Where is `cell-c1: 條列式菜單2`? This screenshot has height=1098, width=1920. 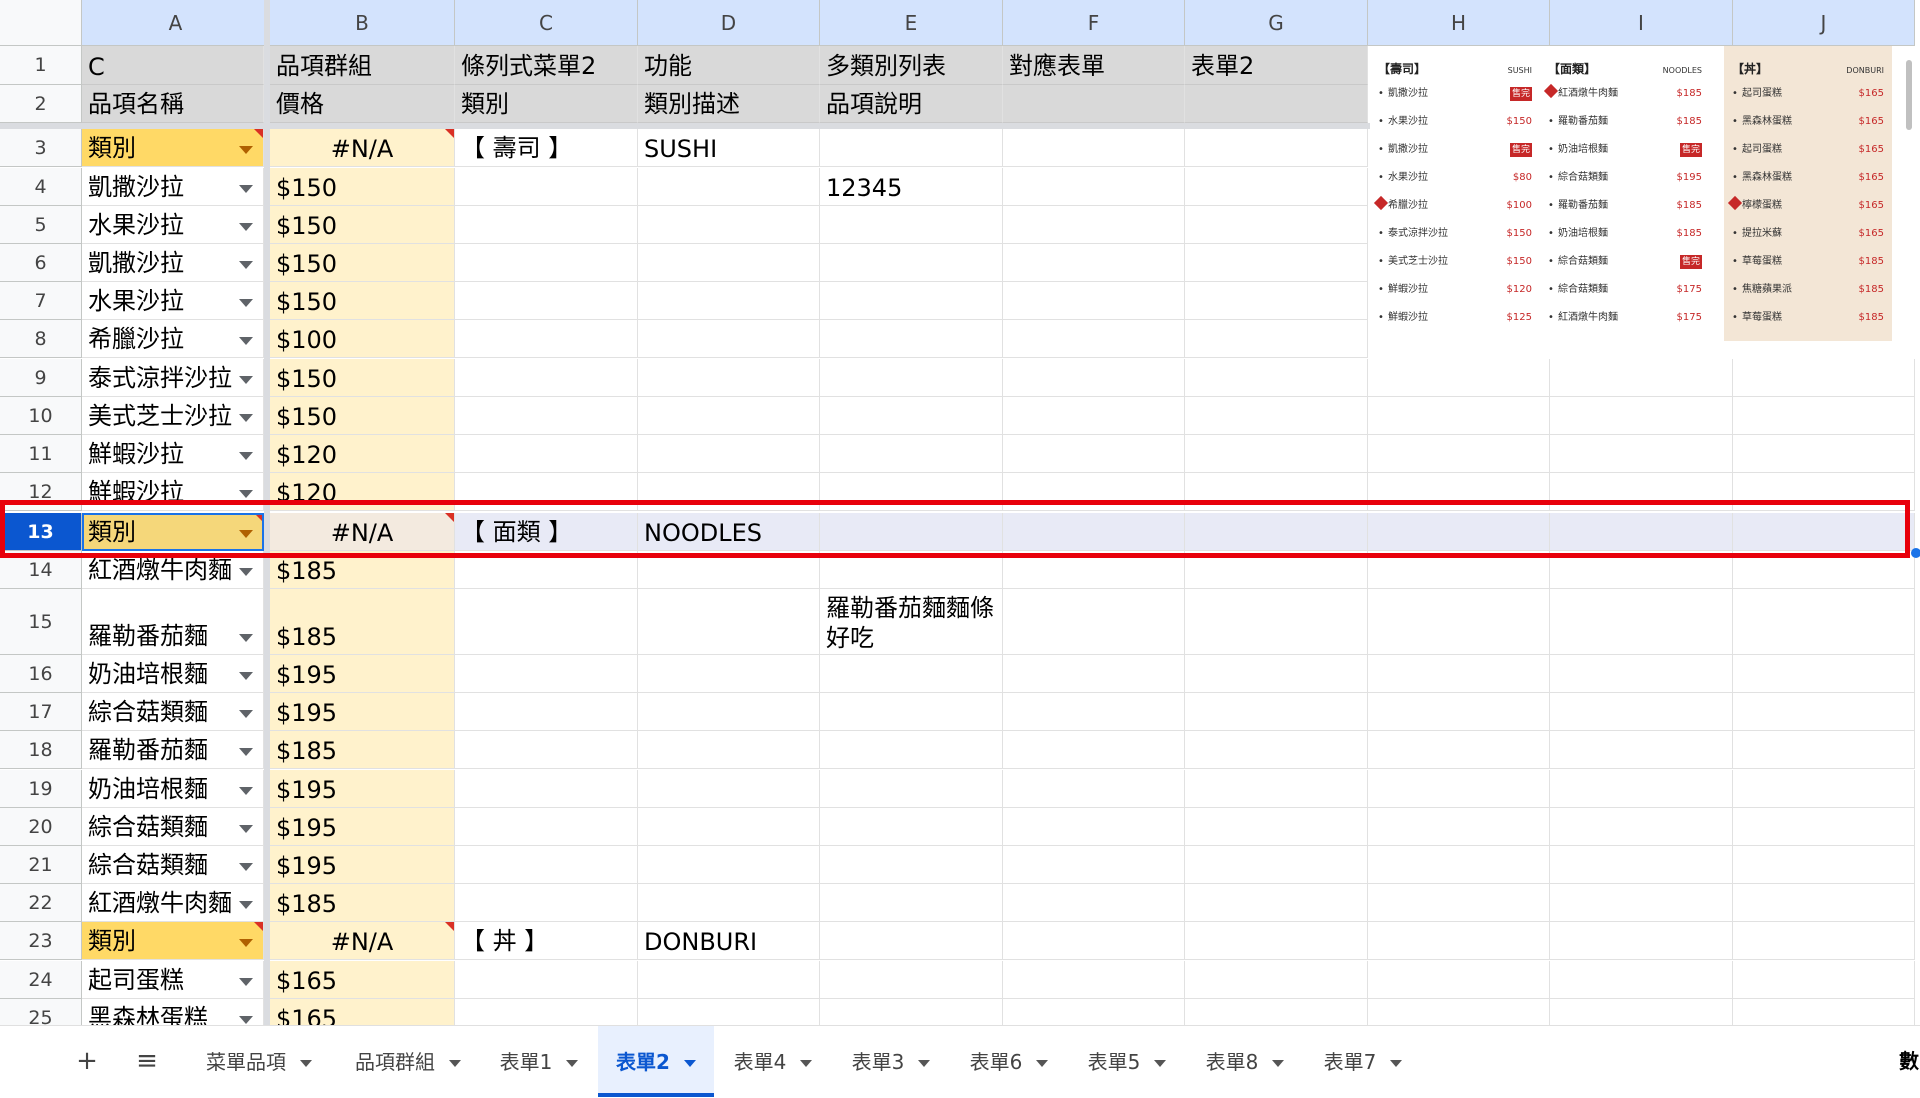
cell-c1: 條列式菜單2 is located at coordinates (546, 65).